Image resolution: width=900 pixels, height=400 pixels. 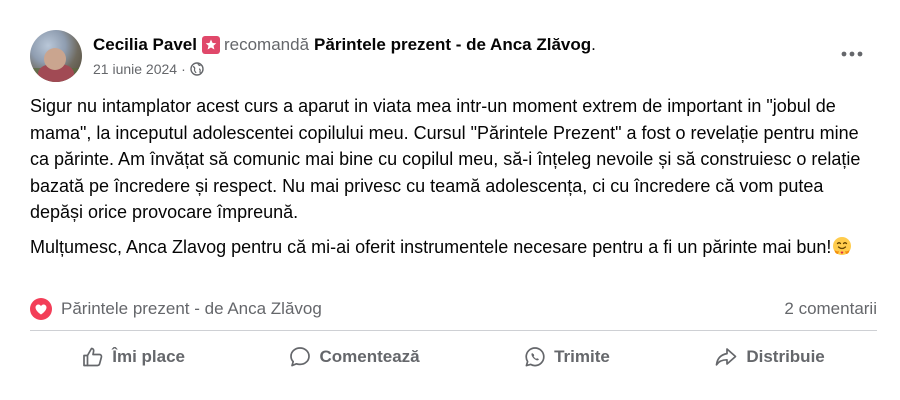 What do you see at coordinates (452, 45) in the screenshot?
I see `page-name-link: Părintele prezent - de Anca Zlăvog` at bounding box center [452, 45].